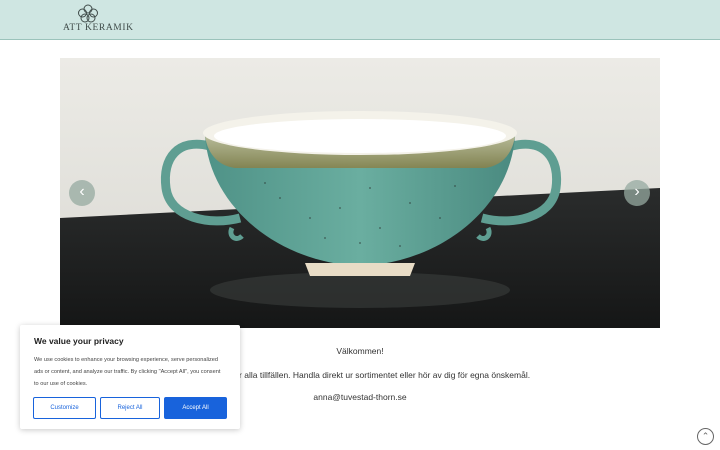 The image size is (720, 450). Describe the element at coordinates (98, 28) in the screenshot. I see `logo-text: ATT KERAMIK` at that location.